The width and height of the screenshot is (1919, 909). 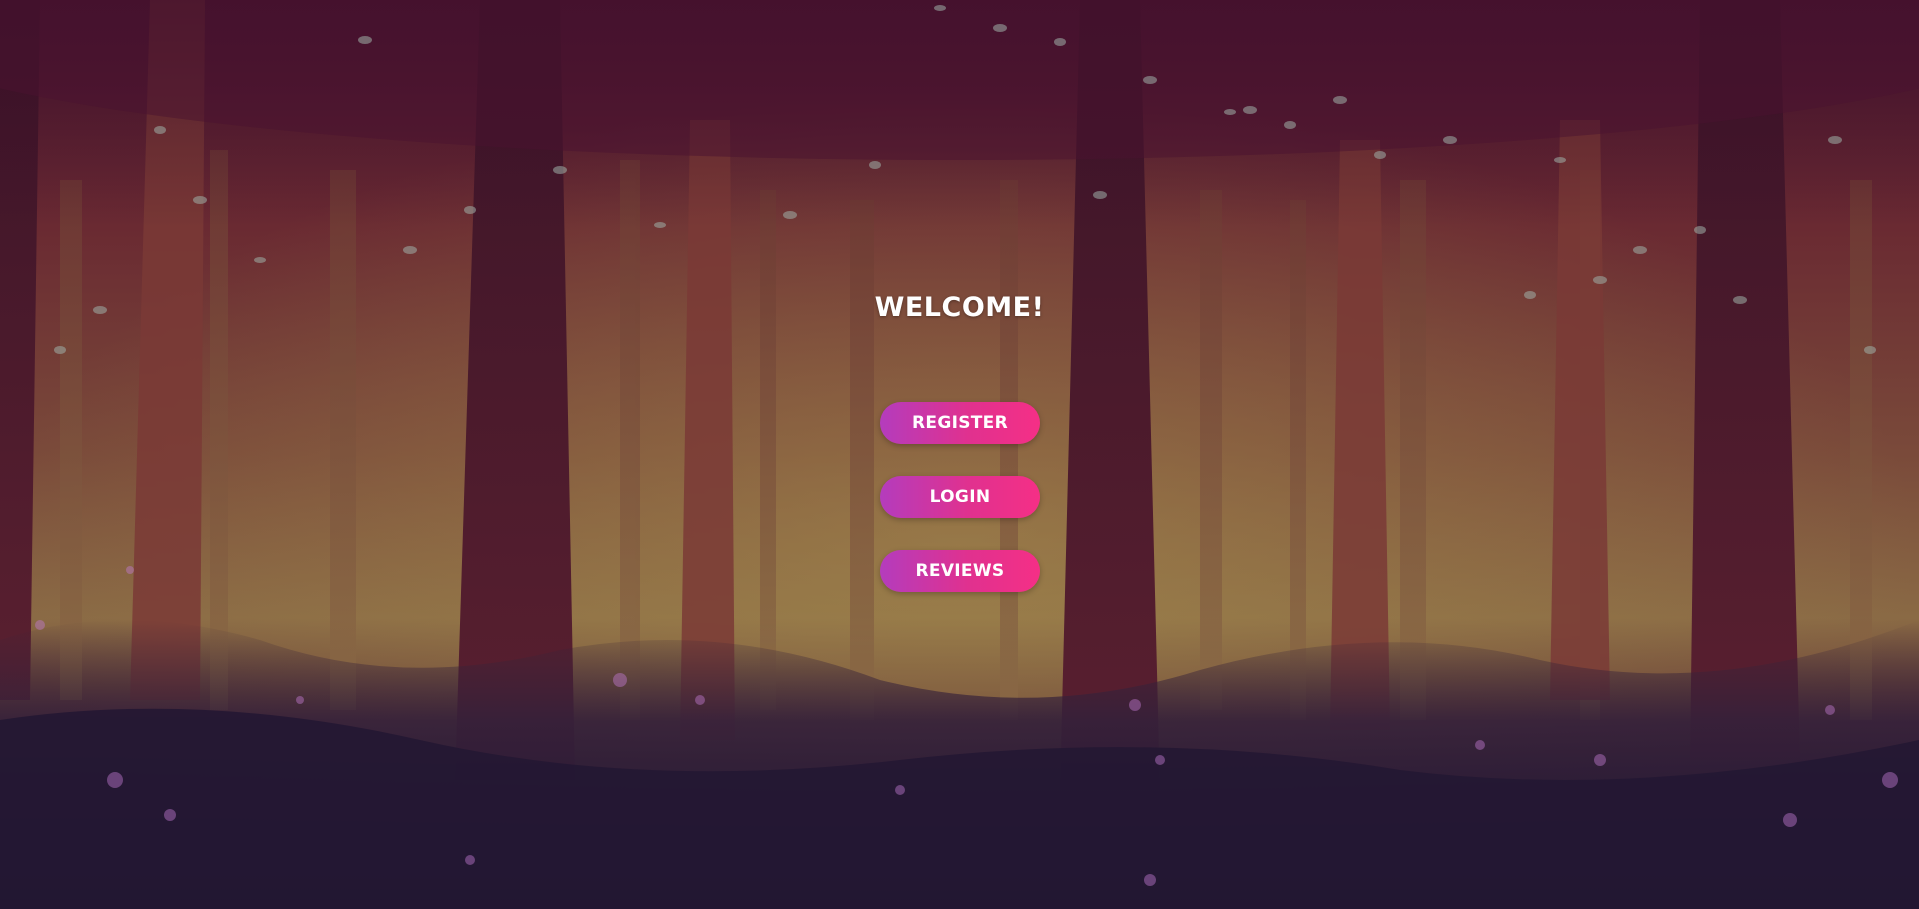 I want to click on page-title: WELCOME!, so click(x=959, y=307).